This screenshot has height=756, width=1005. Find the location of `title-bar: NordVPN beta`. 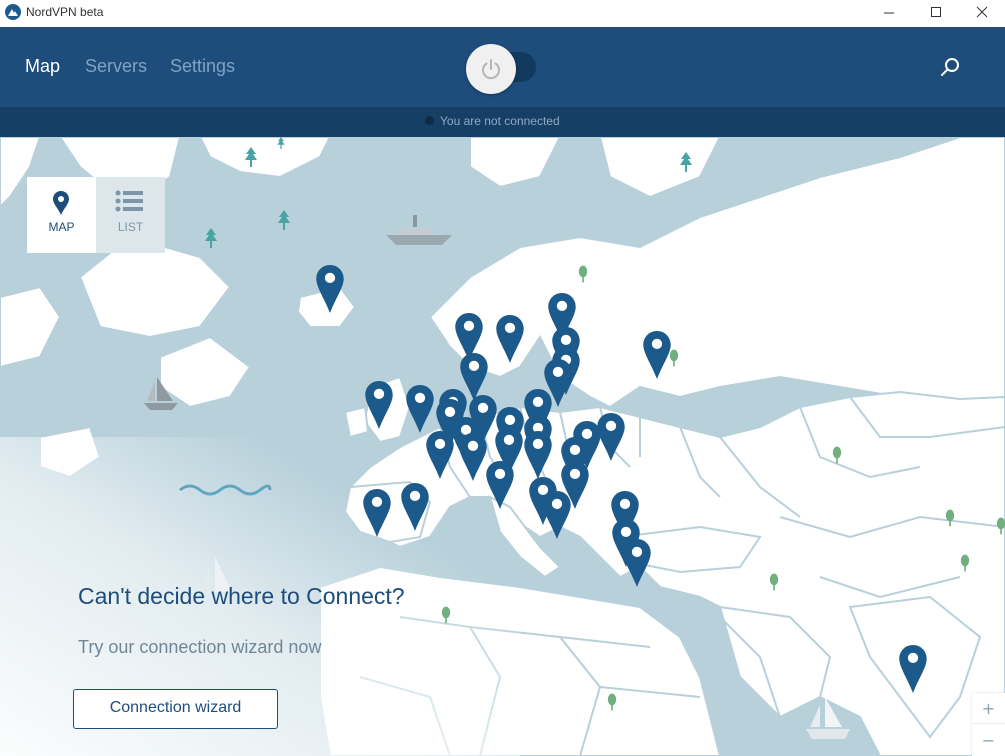

title-bar: NordVPN beta is located at coordinates (502, 13).